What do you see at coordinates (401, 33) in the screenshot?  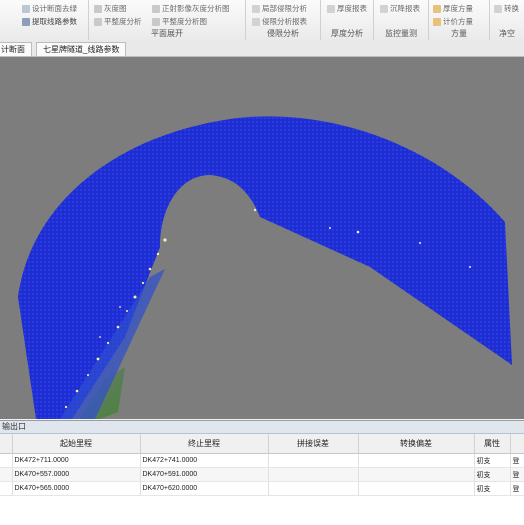 I see `ribbon-caption-monitoring: 监控量测` at bounding box center [401, 33].